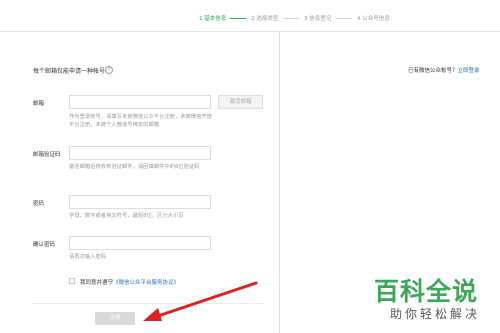 This screenshot has height=333, width=500. I want to click on watermark-sub-text: 助你轻松解决, so click(435, 314).